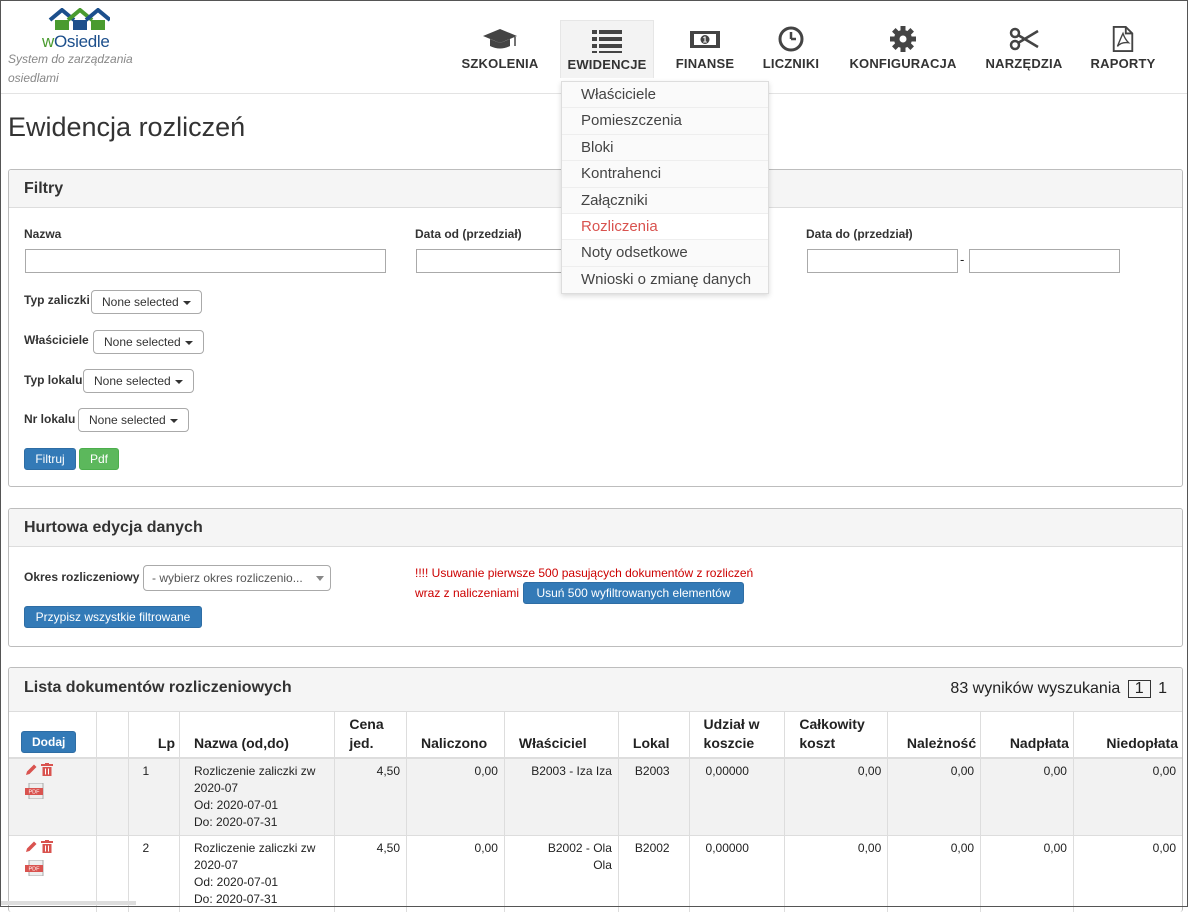  I want to click on menu-item-wnioski: Wnioski o zmianę danych, so click(665, 280).